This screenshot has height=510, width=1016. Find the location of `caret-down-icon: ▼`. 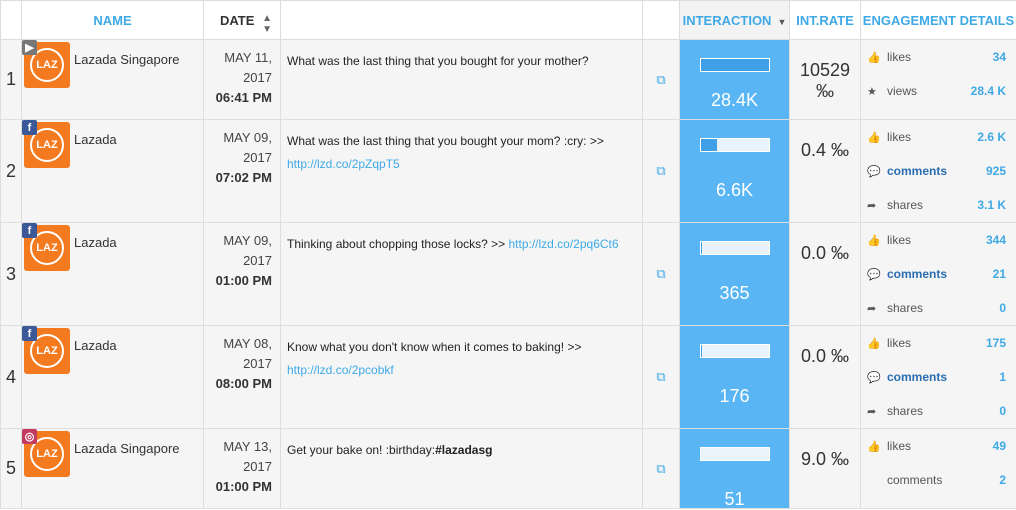

caret-down-icon: ▼ is located at coordinates (781, 22).